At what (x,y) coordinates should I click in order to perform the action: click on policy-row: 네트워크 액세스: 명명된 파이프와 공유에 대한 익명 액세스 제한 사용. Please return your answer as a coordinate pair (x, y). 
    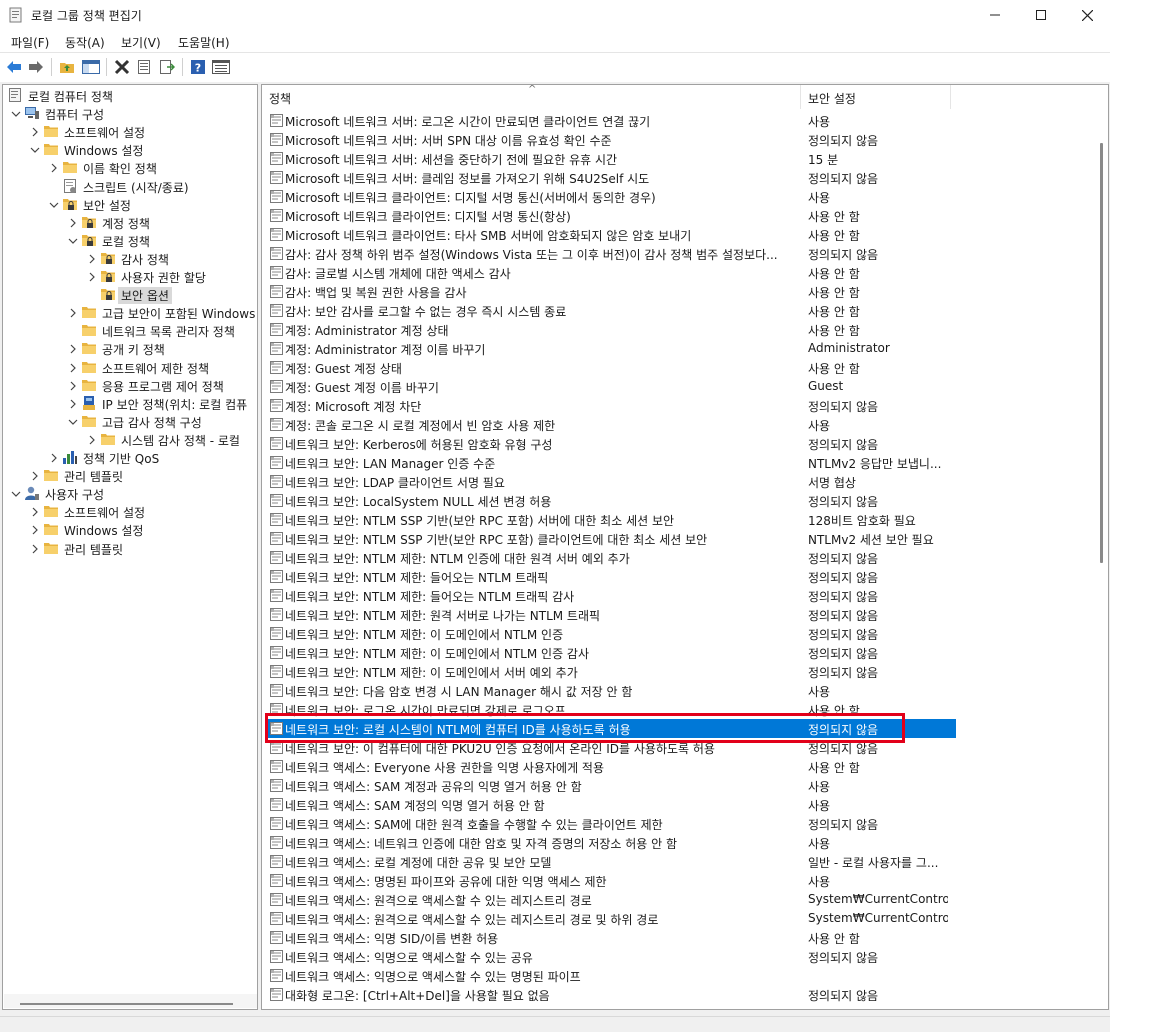
    Looking at the image, I should click on (685, 880).